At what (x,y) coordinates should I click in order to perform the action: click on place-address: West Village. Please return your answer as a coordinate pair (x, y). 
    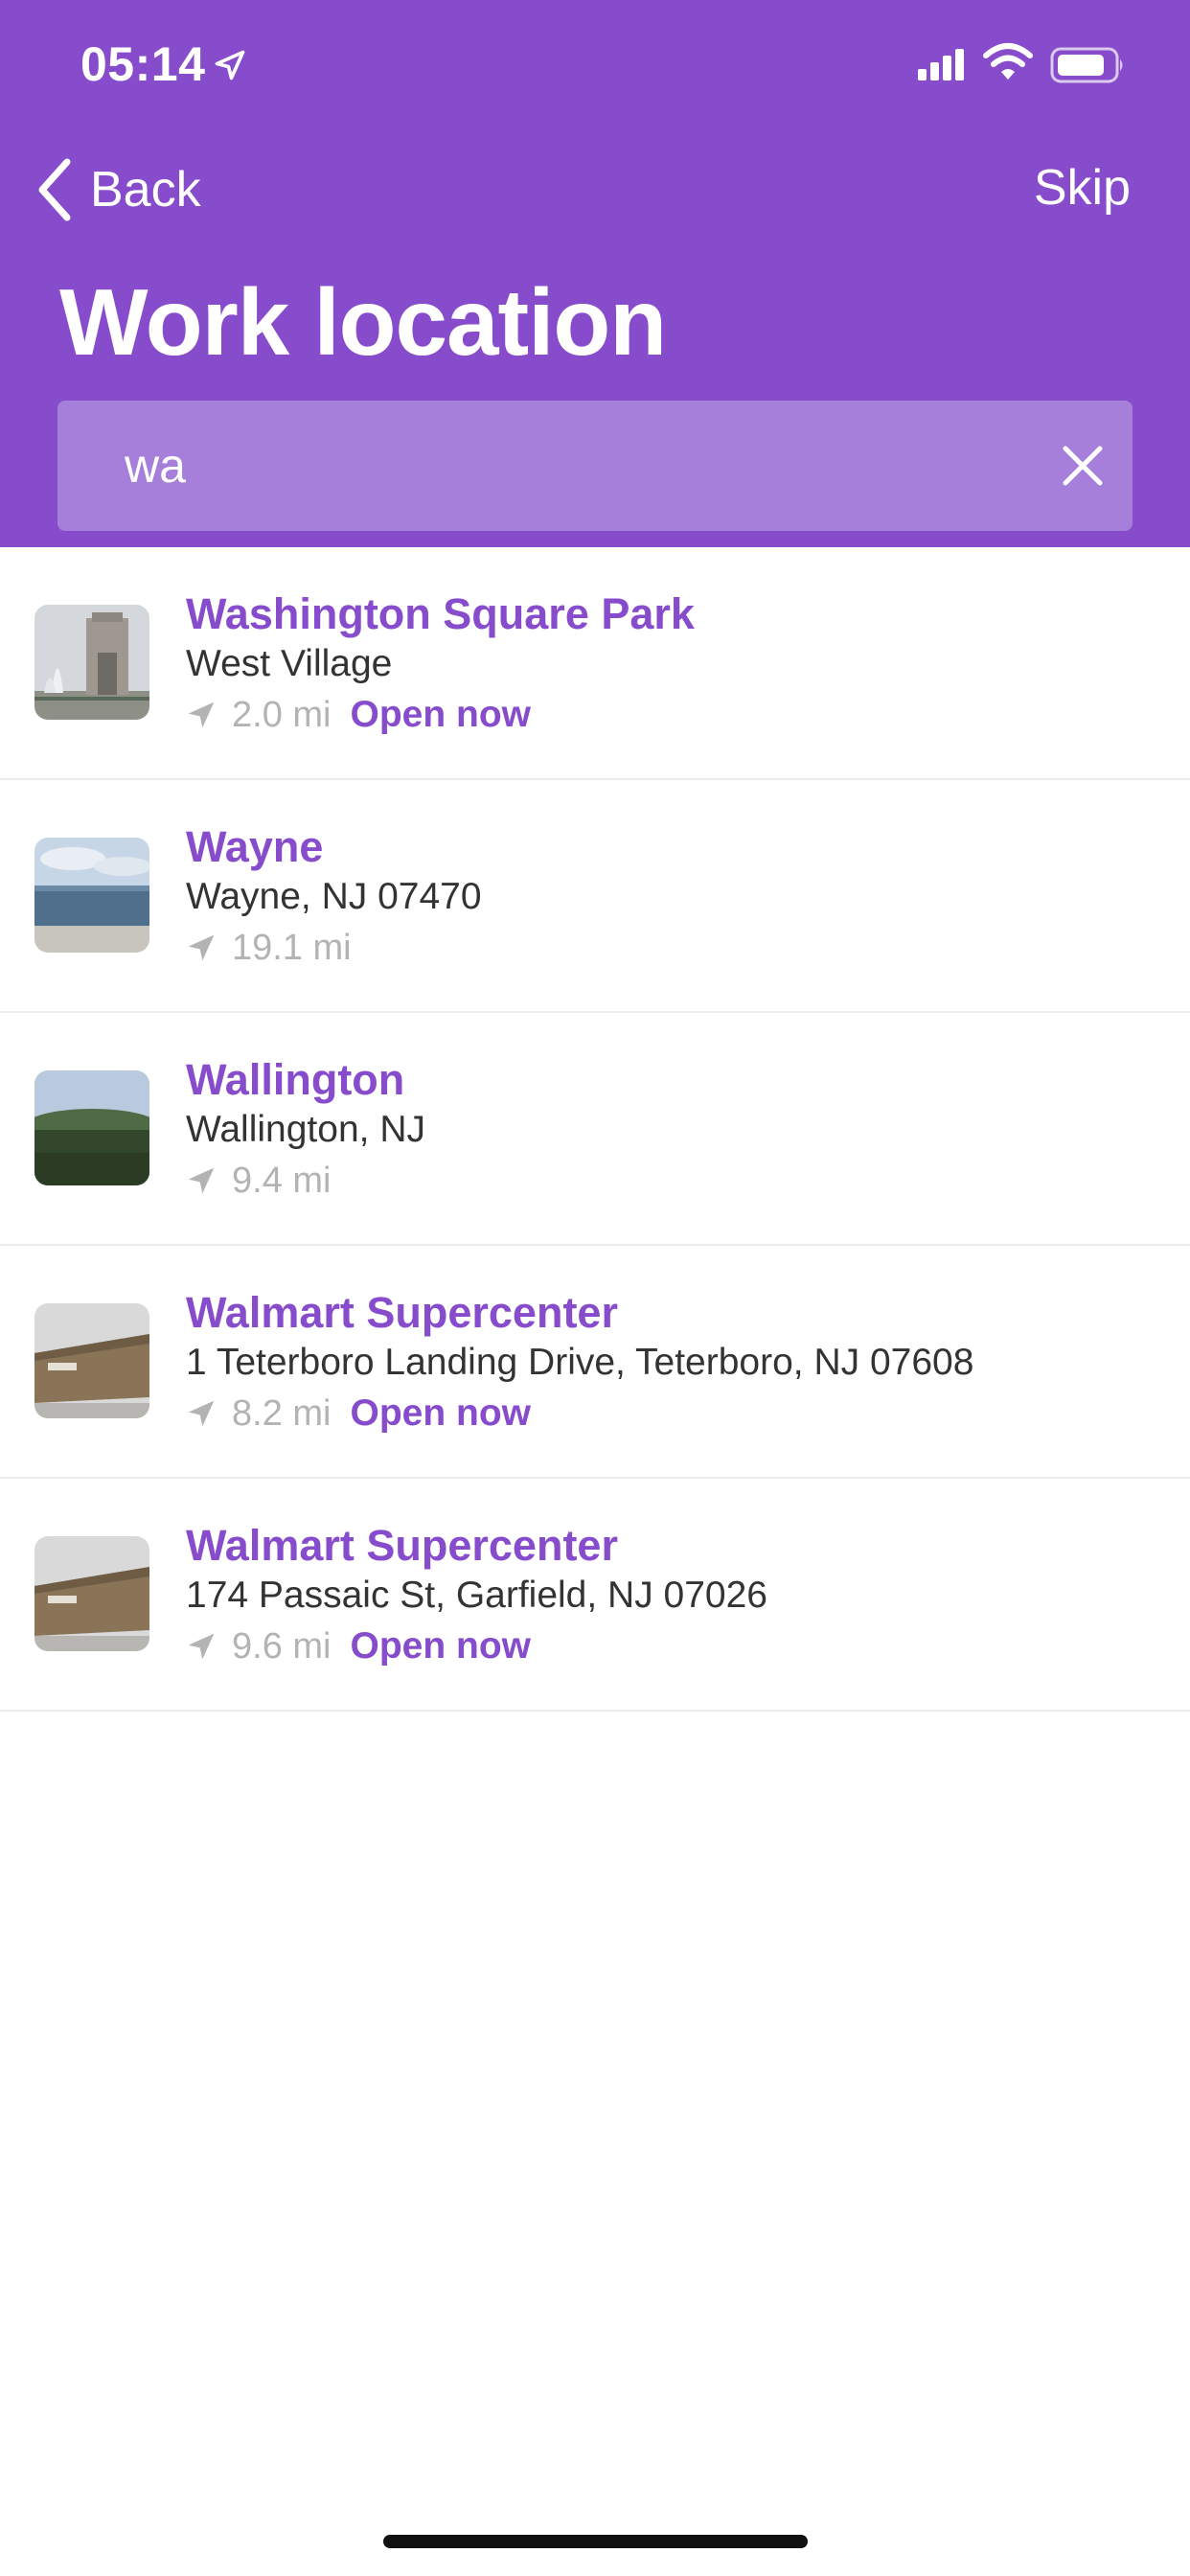
    Looking at the image, I should click on (289, 663).